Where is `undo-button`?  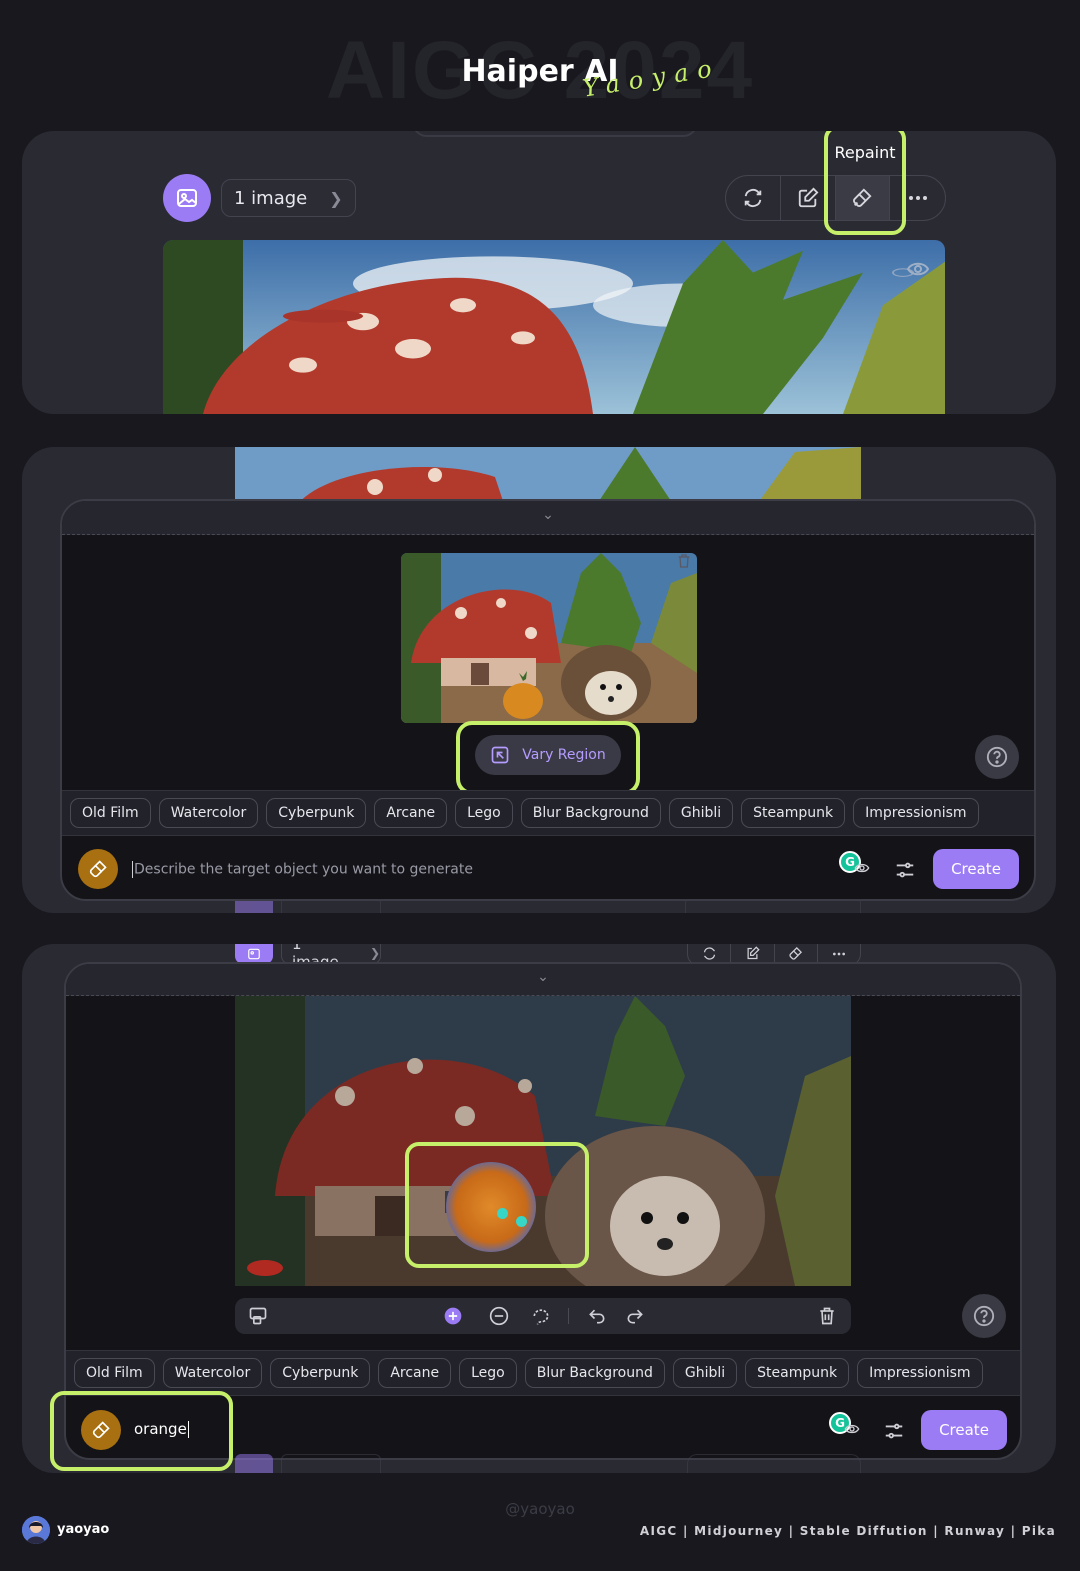 undo-button is located at coordinates (597, 1316).